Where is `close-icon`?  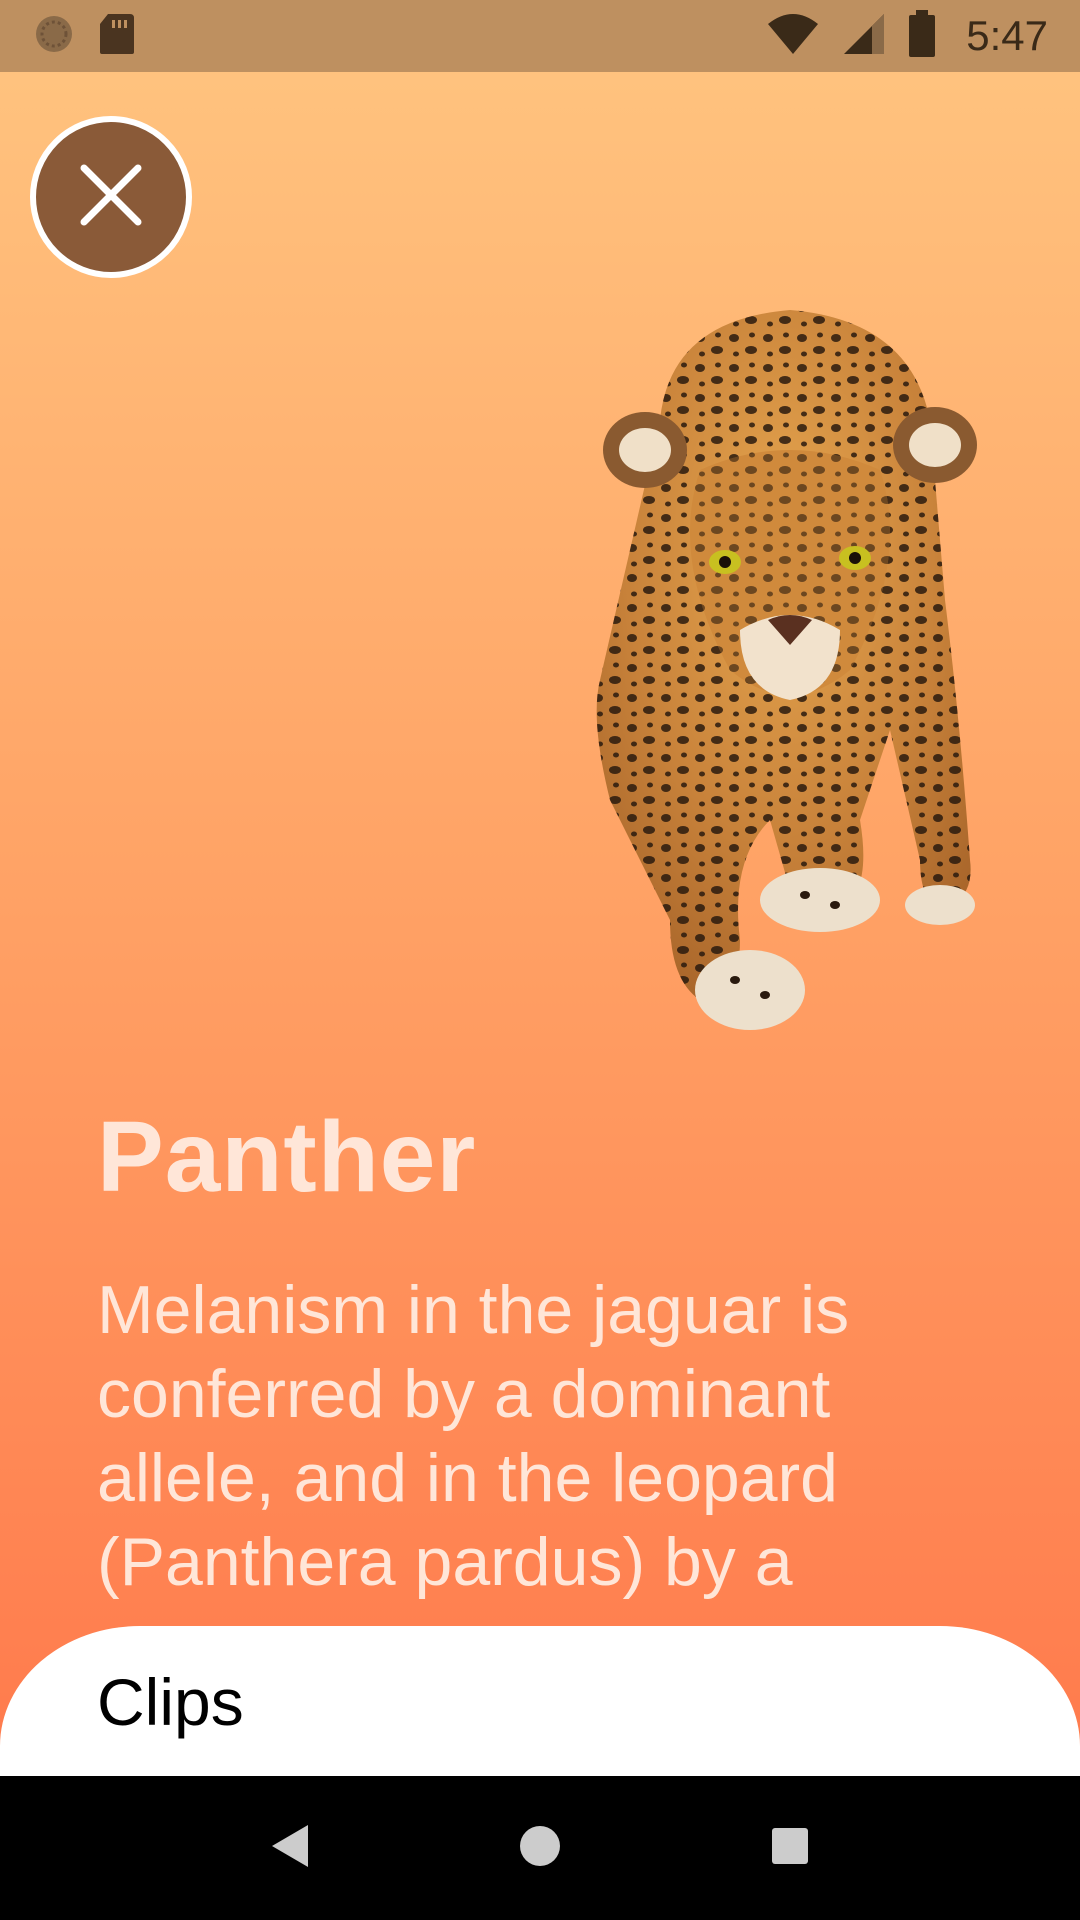 close-icon is located at coordinates (111, 197).